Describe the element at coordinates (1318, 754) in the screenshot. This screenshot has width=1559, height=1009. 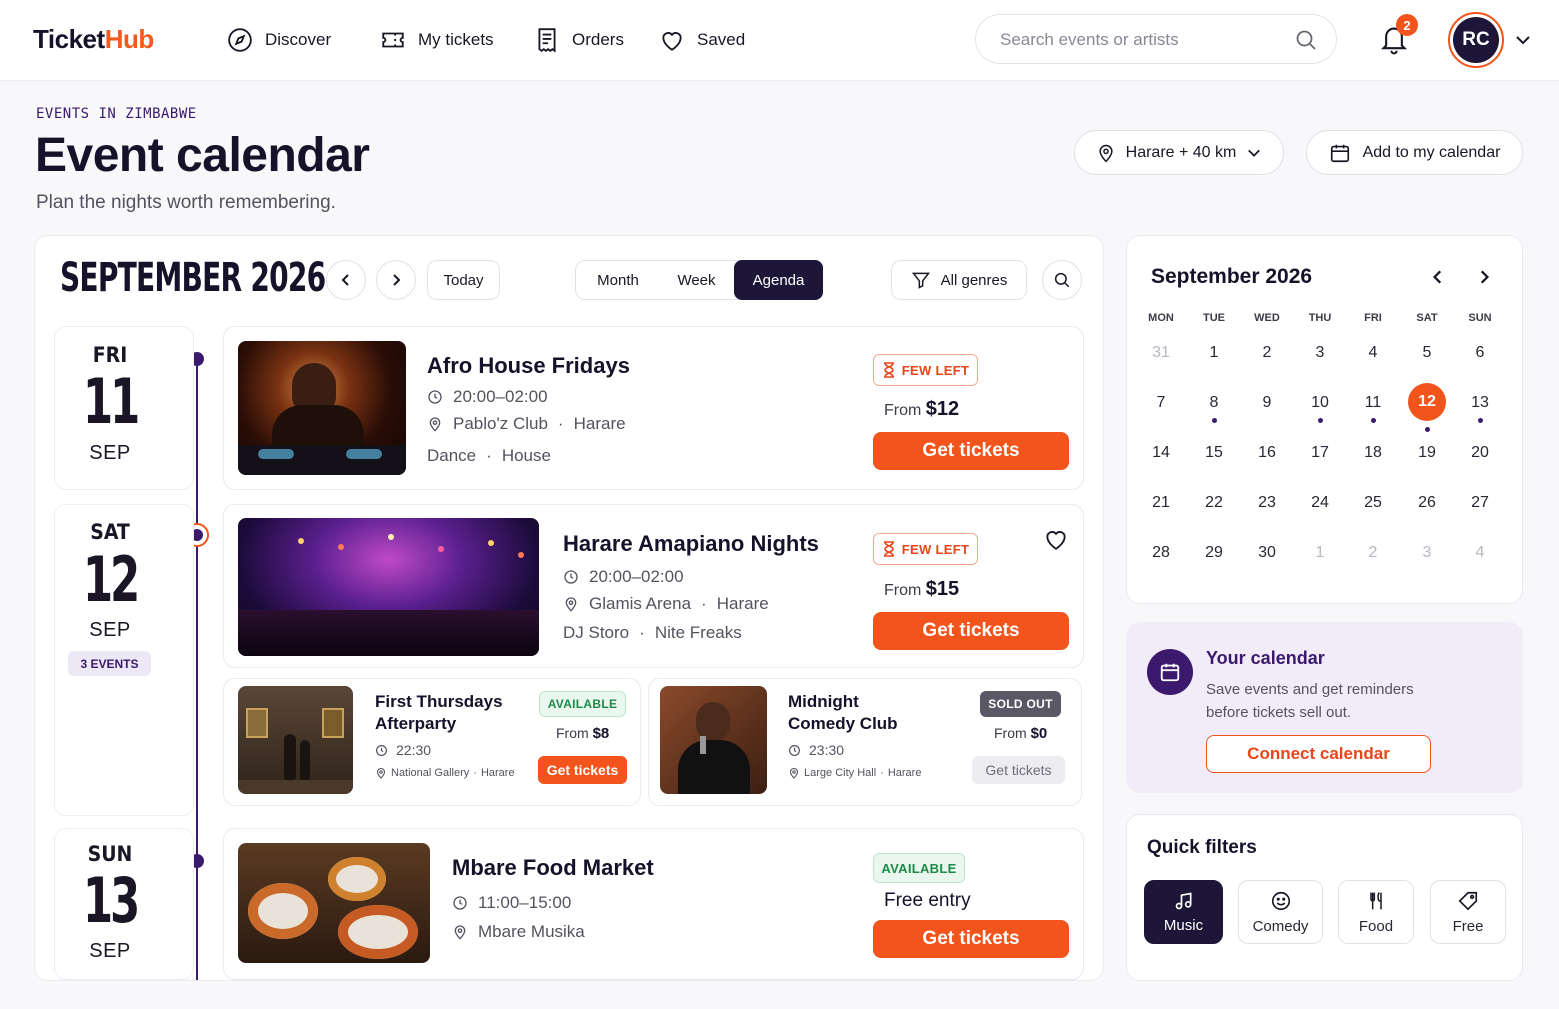
I see `connect-calendar-button: Connect calendar` at that location.